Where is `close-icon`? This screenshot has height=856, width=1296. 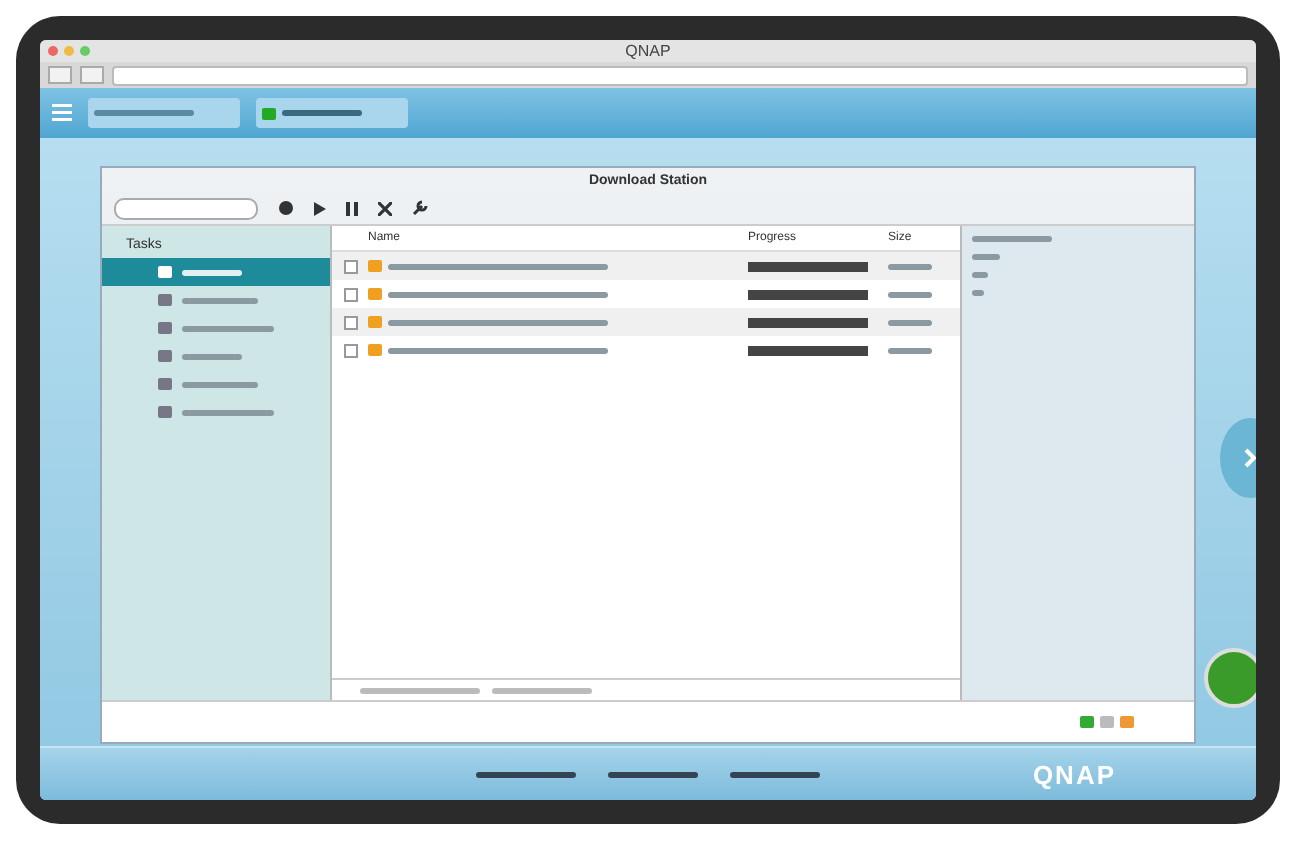
close-icon is located at coordinates (385, 208).